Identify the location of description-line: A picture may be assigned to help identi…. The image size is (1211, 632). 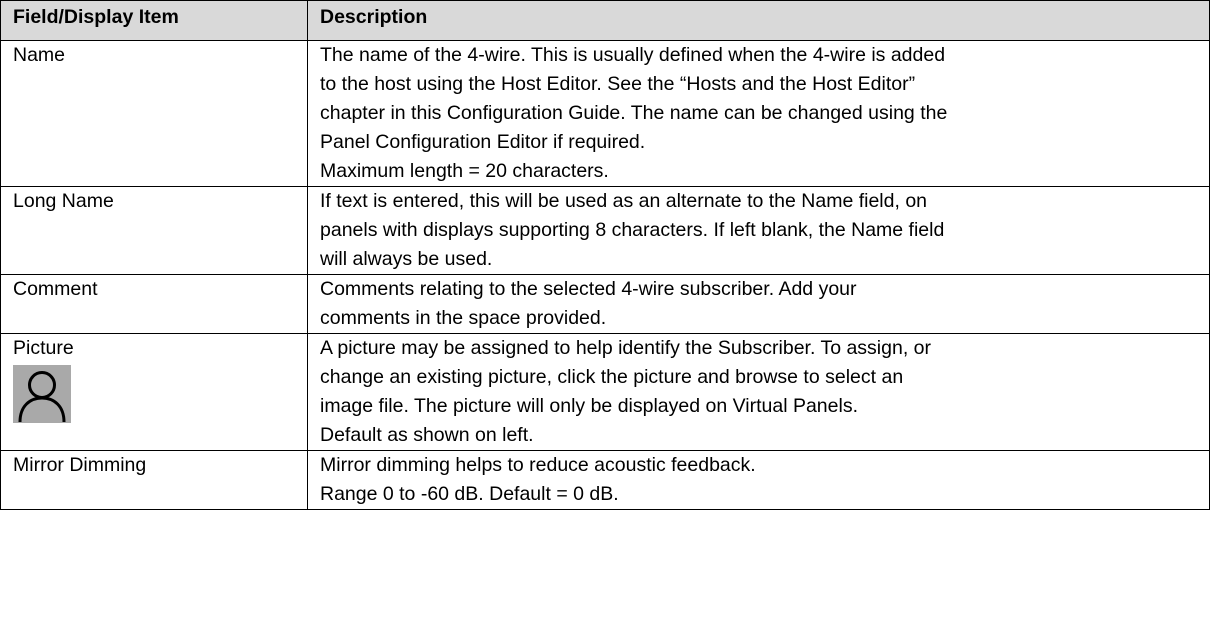
(625, 348).